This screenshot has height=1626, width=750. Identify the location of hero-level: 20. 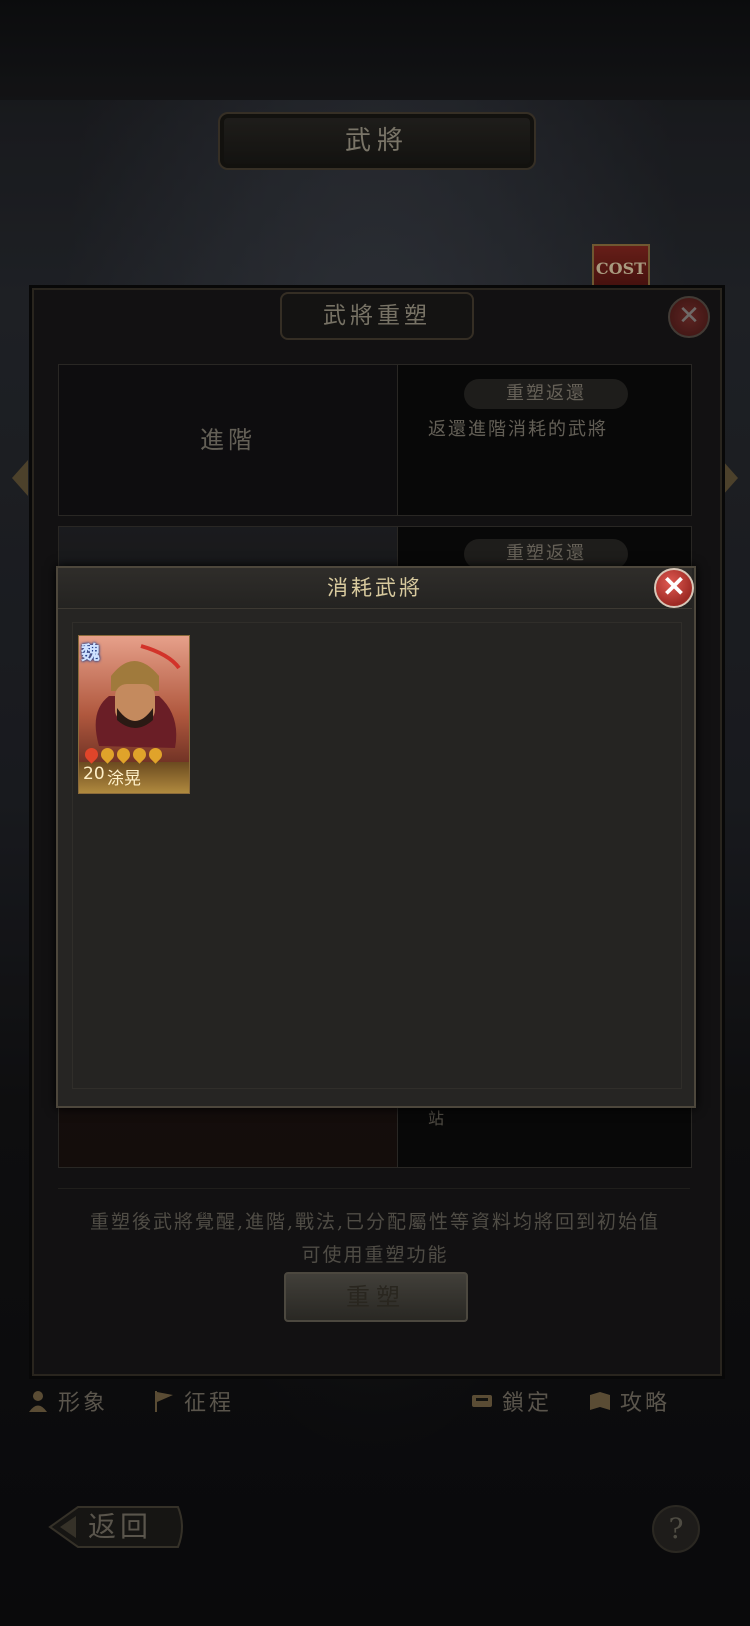
(94, 774).